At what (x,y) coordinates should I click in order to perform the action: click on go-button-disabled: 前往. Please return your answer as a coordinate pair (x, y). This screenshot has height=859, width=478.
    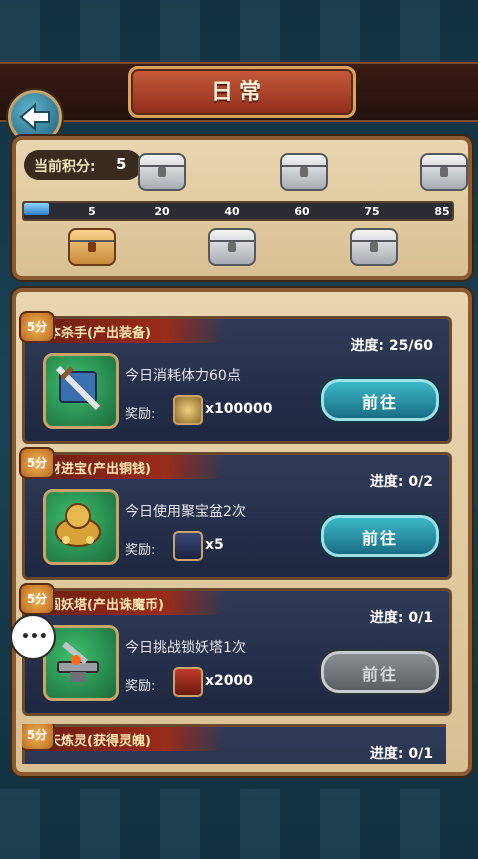
    Looking at the image, I should click on (380, 672).